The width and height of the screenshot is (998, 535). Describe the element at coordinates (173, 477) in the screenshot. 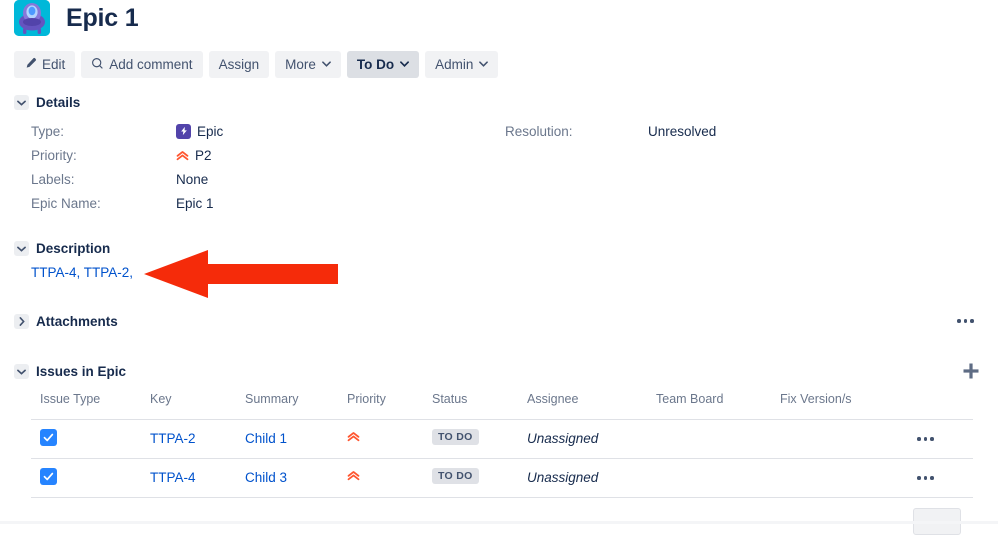

I see `row-key-link: TTPA-4` at that location.